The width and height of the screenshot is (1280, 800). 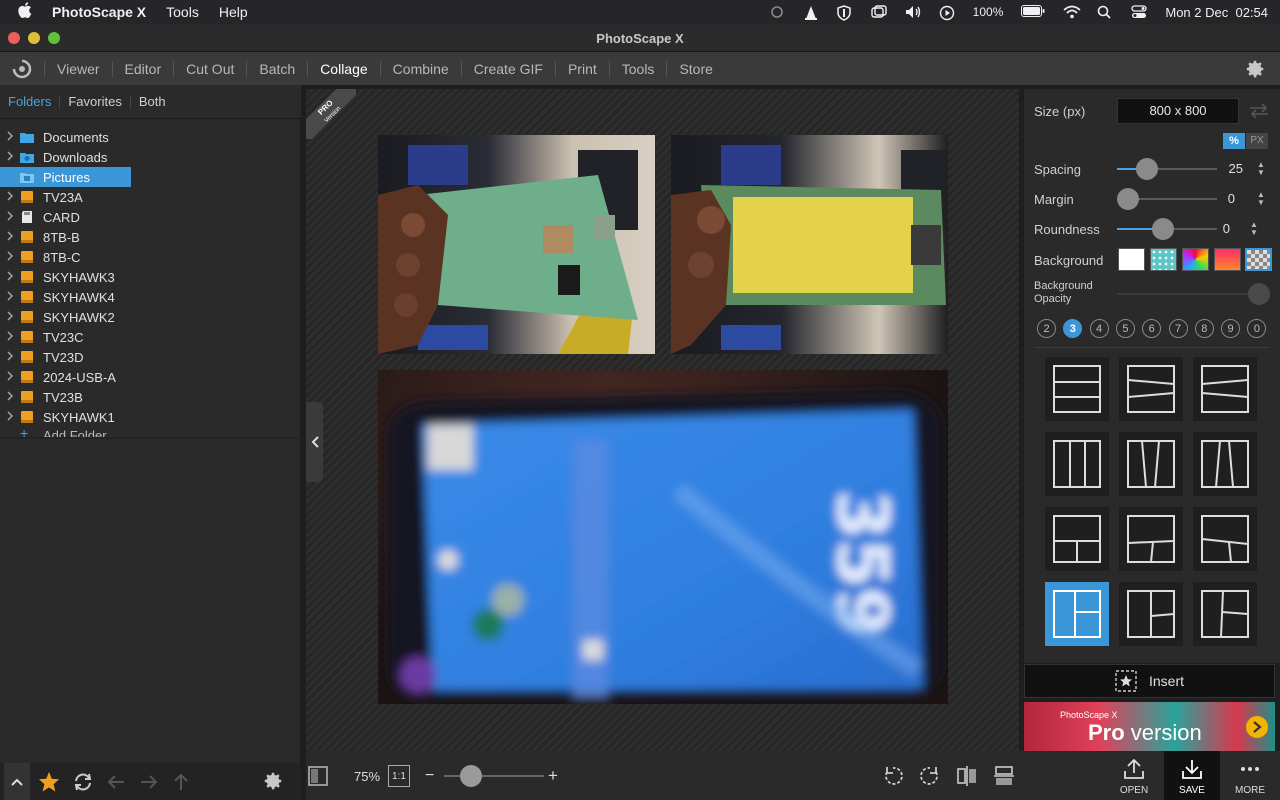 What do you see at coordinates (507, 68) in the screenshot?
I see `tab-create-gif: Create GIF` at bounding box center [507, 68].